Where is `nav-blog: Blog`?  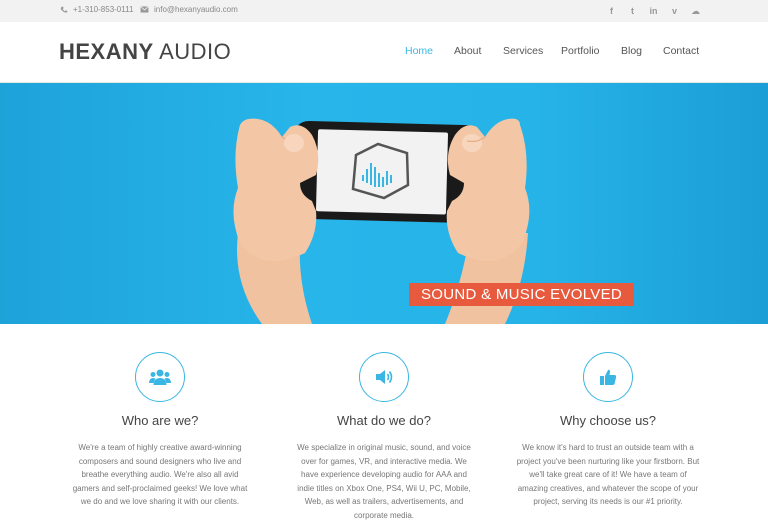 nav-blog: Blog is located at coordinates (631, 51).